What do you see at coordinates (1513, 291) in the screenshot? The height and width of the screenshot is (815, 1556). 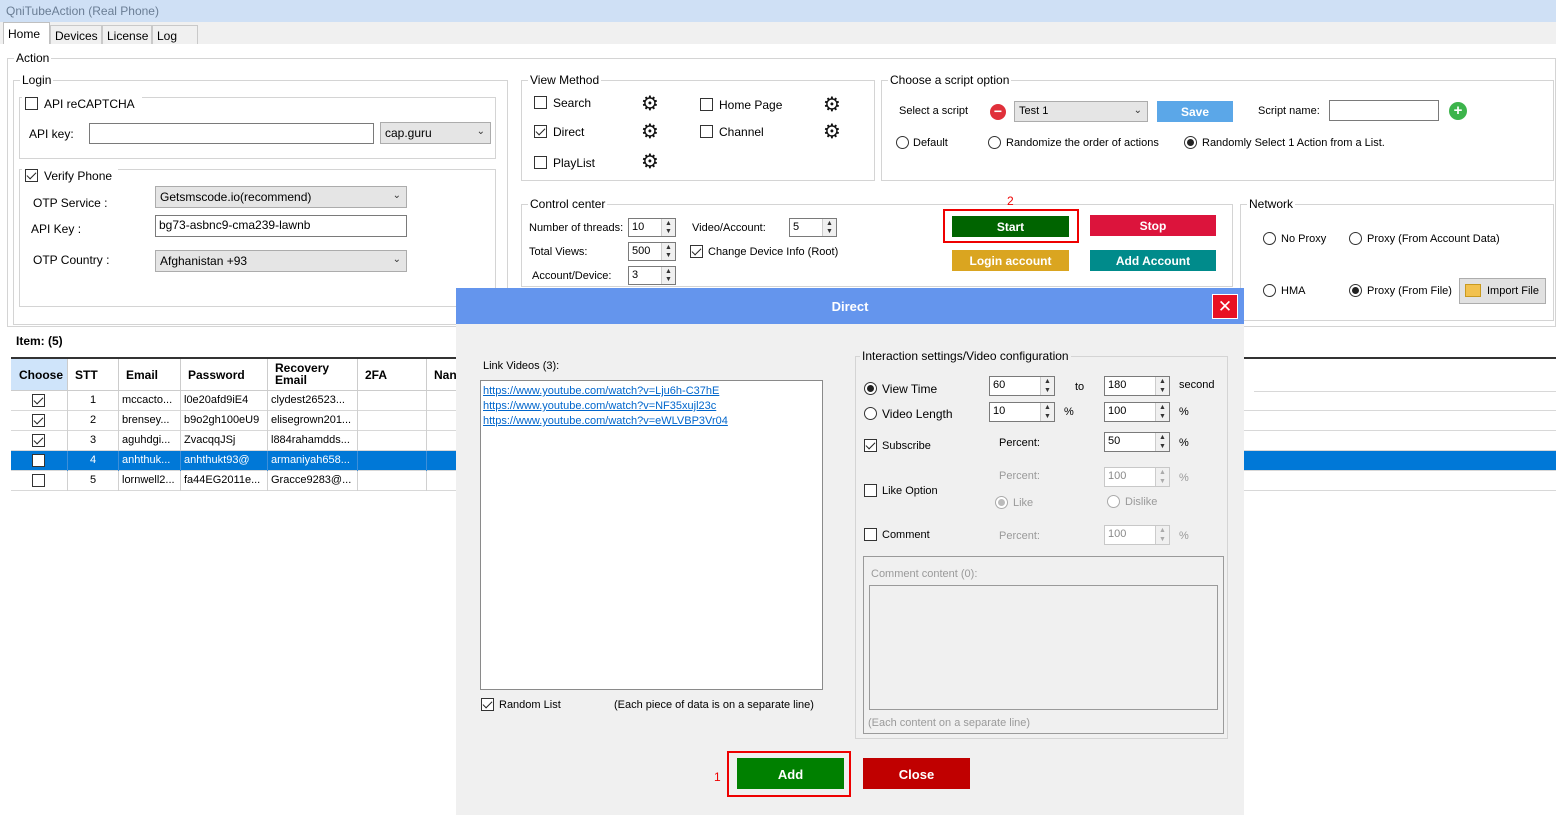 I see `import-file-label: Import File` at bounding box center [1513, 291].